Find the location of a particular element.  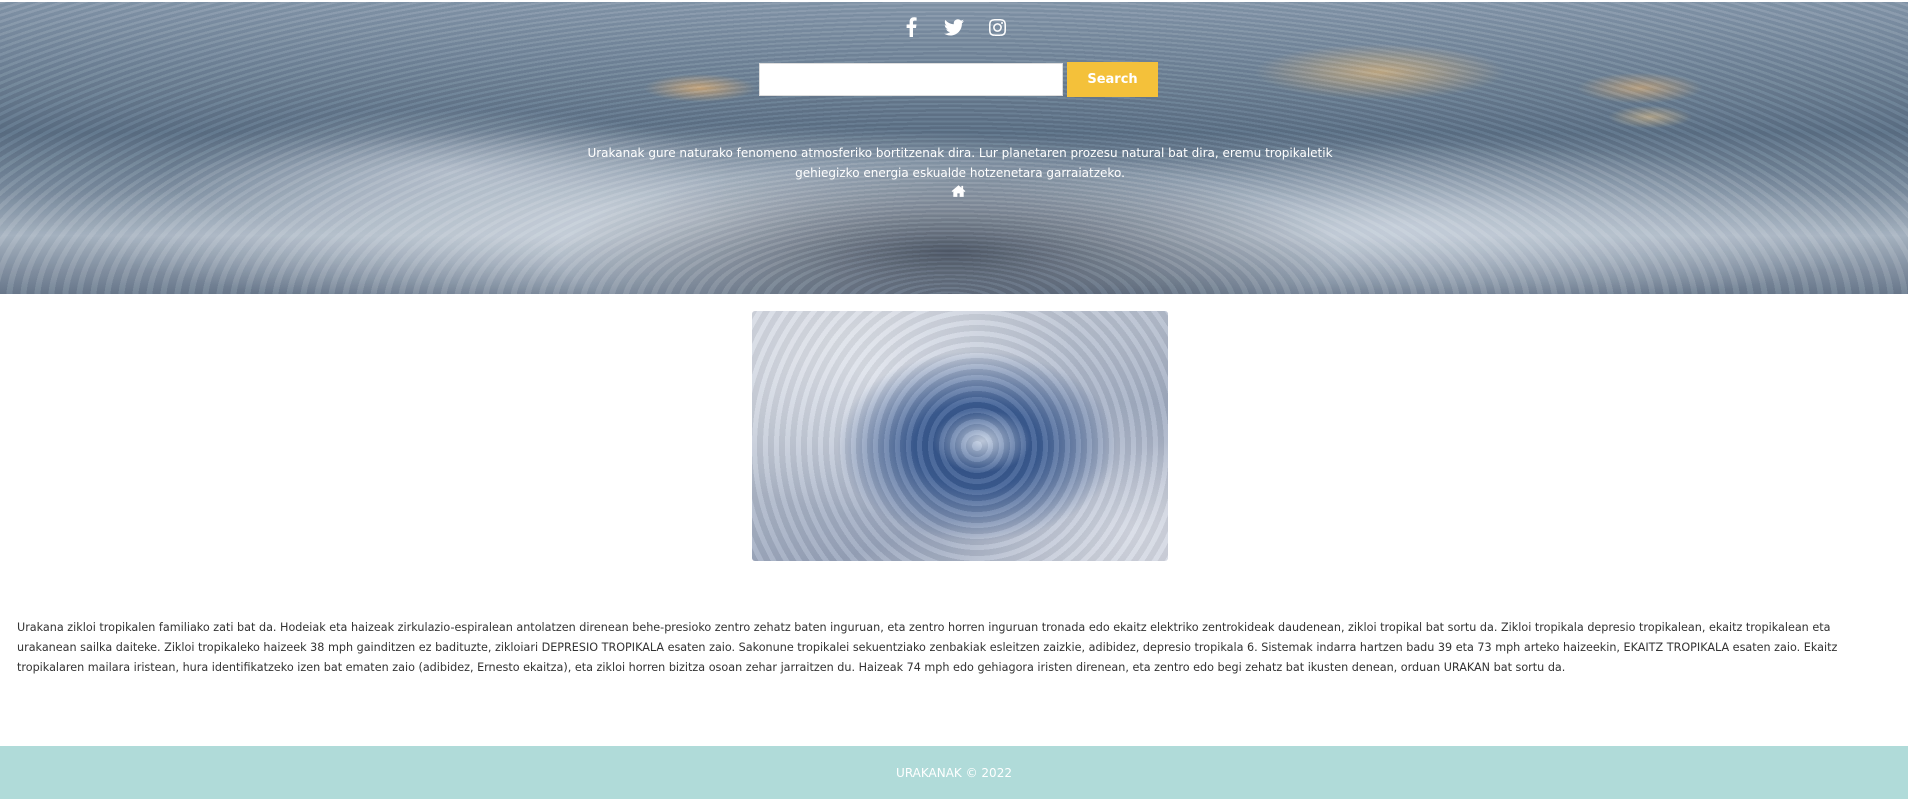

instagram-icon is located at coordinates (997, 27).